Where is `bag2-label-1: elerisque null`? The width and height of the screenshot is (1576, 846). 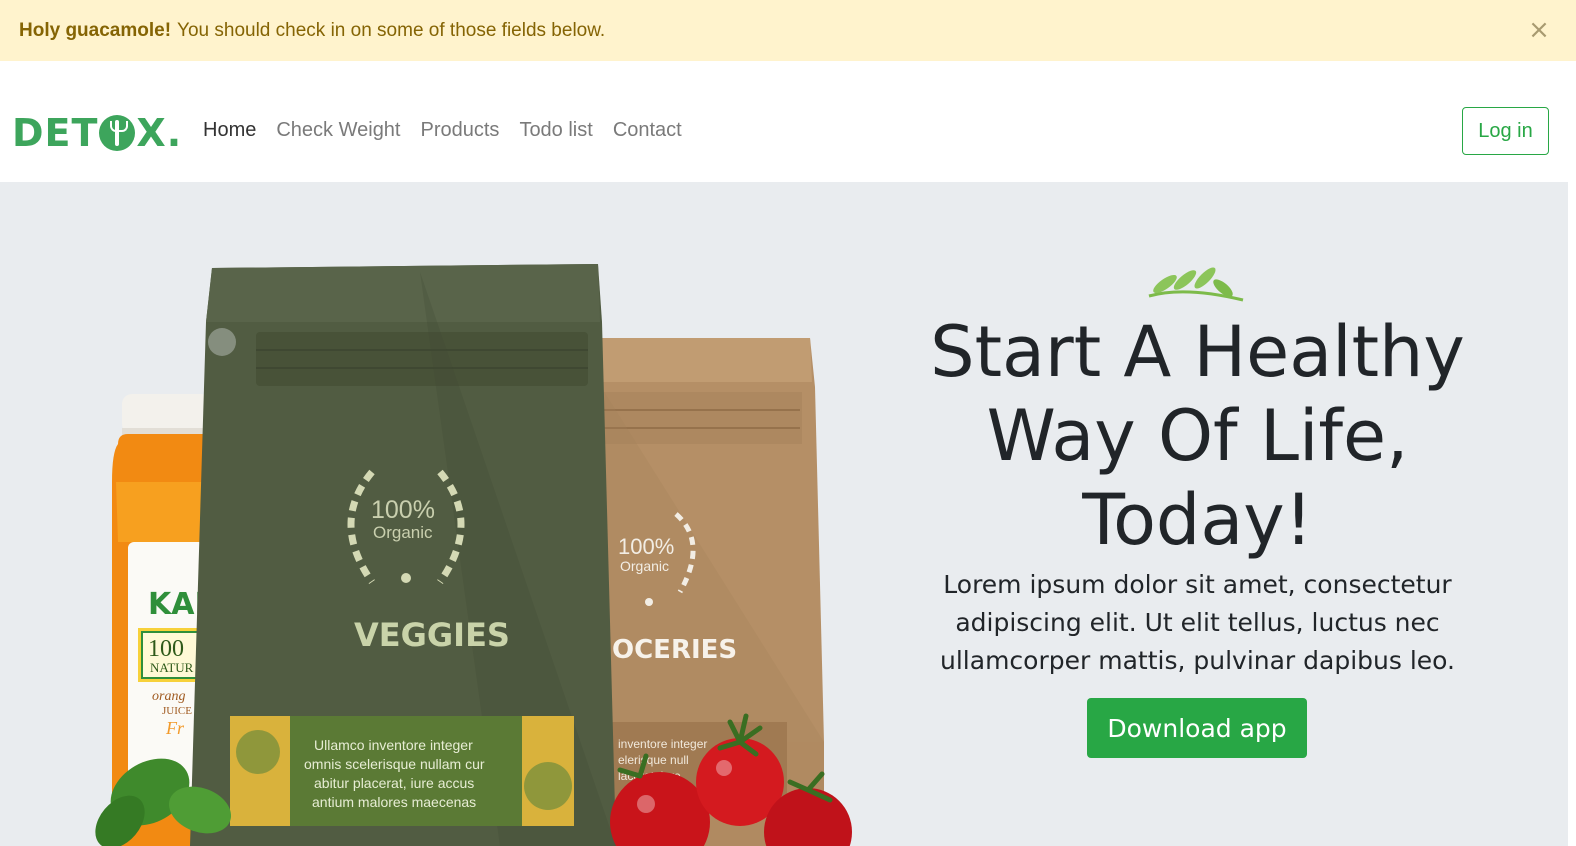
bag2-label-1: elerisque null is located at coordinates (653, 760).